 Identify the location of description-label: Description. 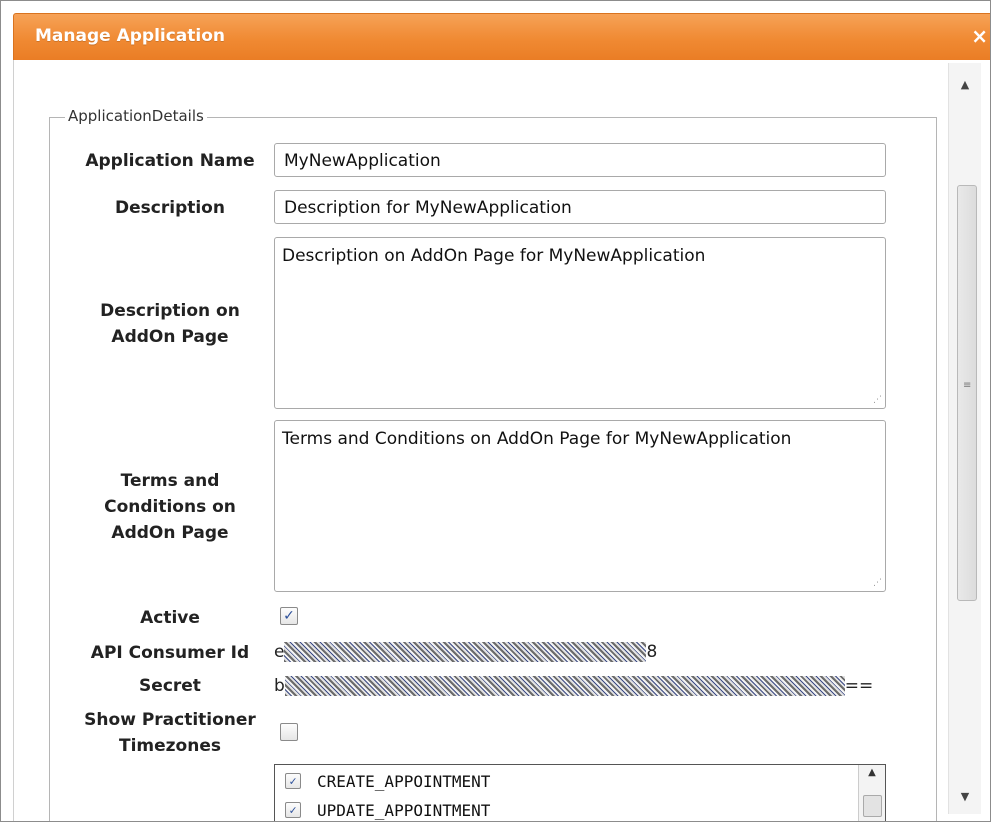
(170, 208).